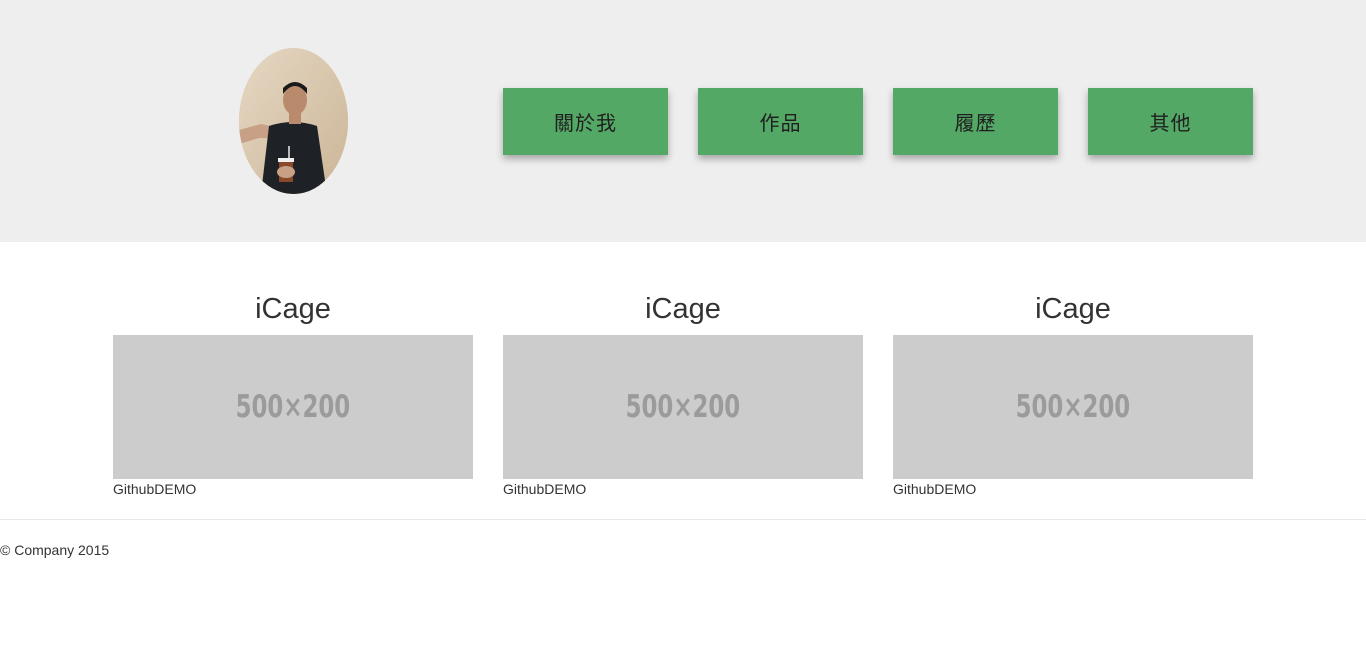  I want to click on nav-button-label: 關於我, so click(585, 123).